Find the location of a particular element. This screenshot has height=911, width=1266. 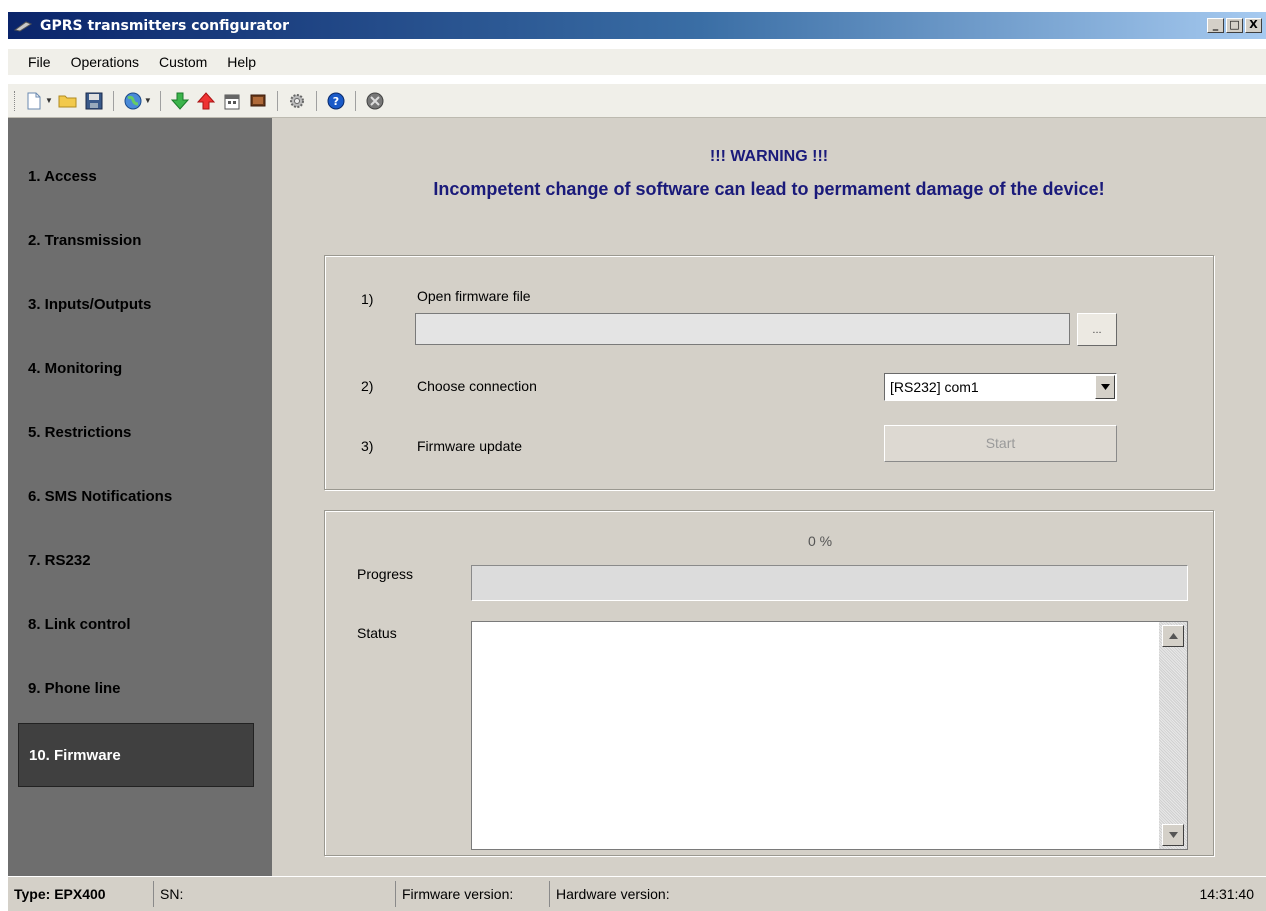

connection-select-value: [RS232] com1 is located at coordinates (934, 387).